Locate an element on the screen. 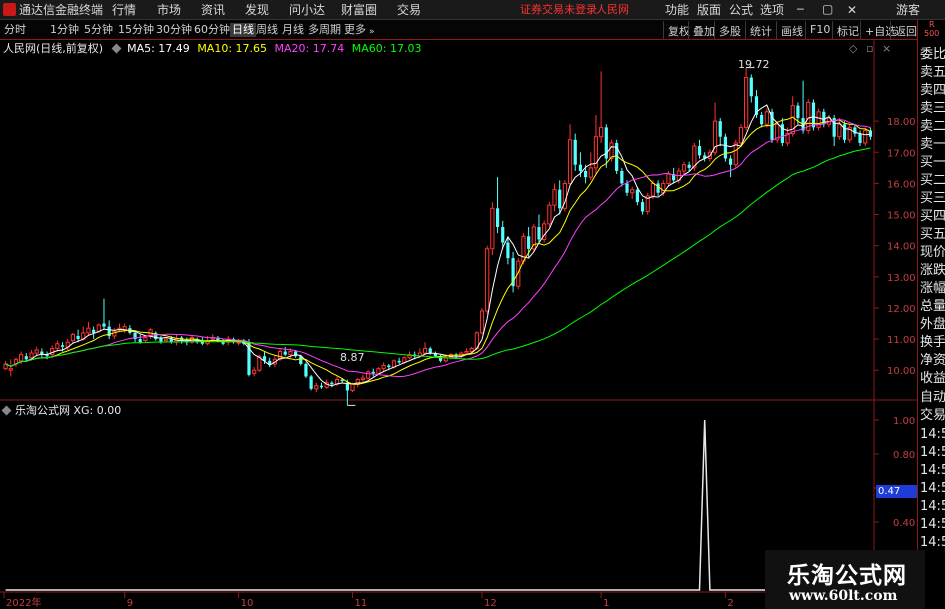  period-tab-daily: 日线 is located at coordinates (243, 30).